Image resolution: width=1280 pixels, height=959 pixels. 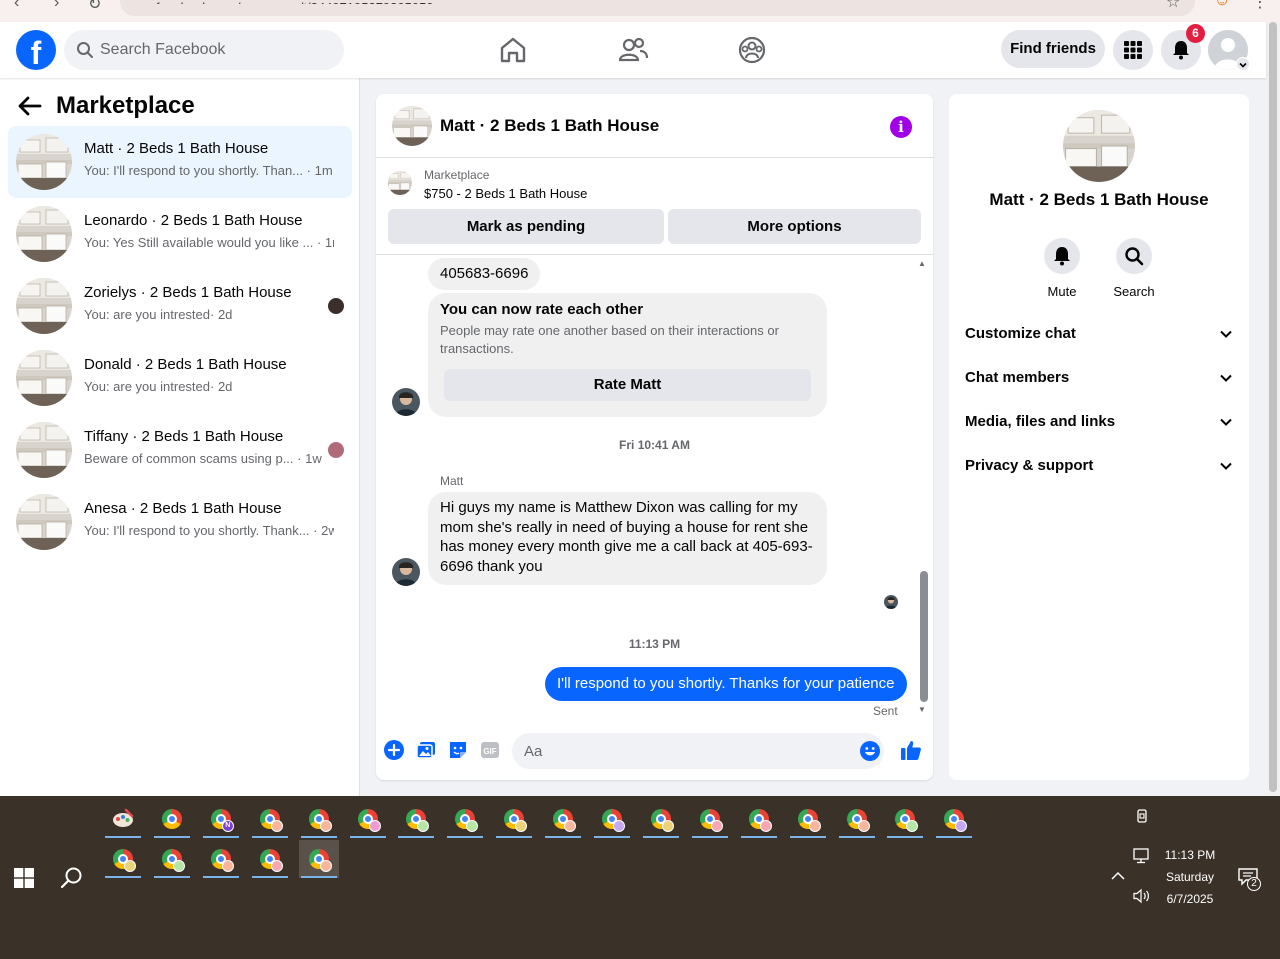 I want to click on rate-matt-button: Rate Matt, so click(x=627, y=385).